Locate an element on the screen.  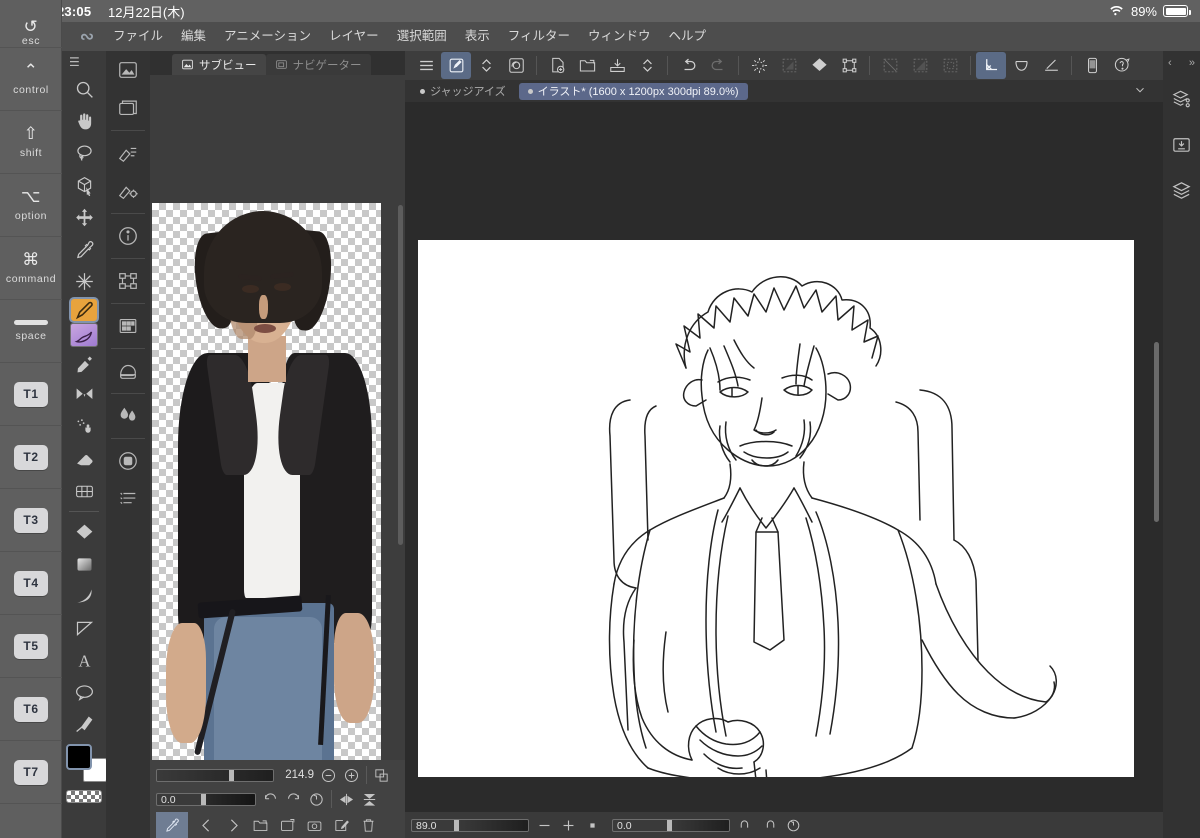
tablet-icon is located at coordinates (1092, 65).